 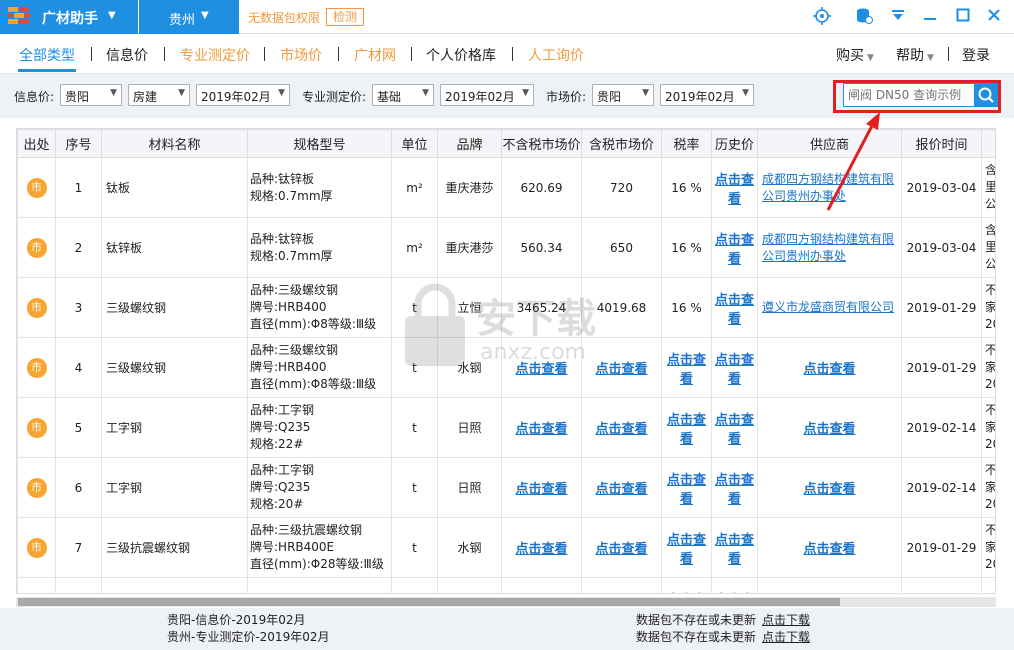 What do you see at coordinates (976, 55) in the screenshot?
I see `login-button: 登录` at bounding box center [976, 55].